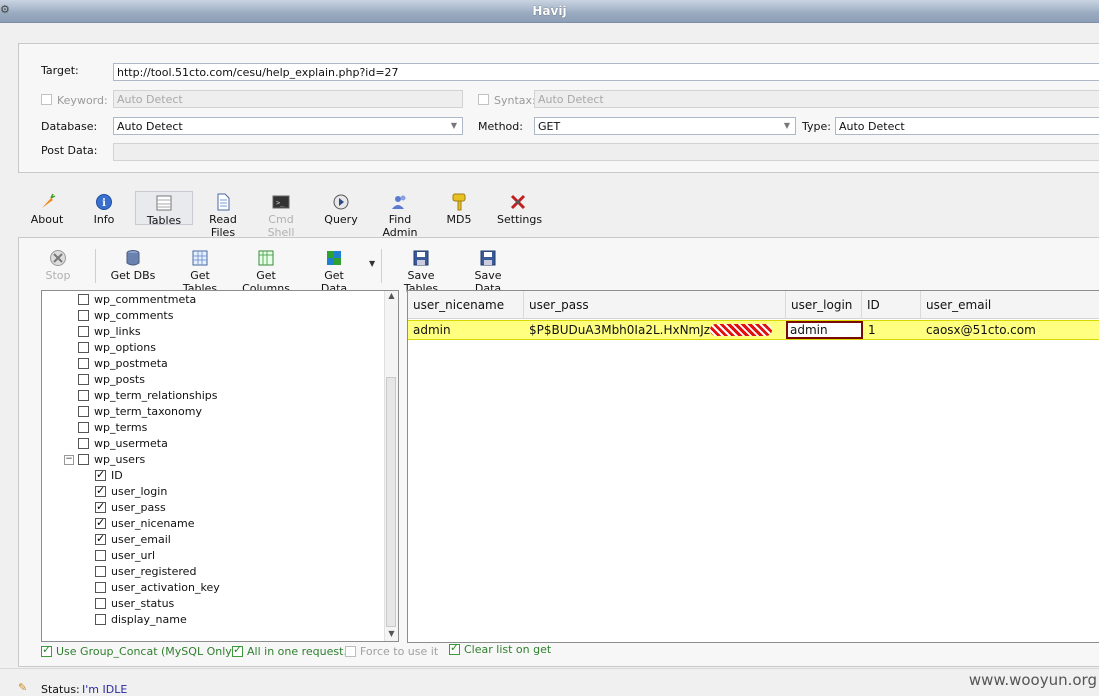 The height and width of the screenshot is (696, 1099). Describe the element at coordinates (665, 126) in the screenshot. I see `method-select: GET ▼` at that location.